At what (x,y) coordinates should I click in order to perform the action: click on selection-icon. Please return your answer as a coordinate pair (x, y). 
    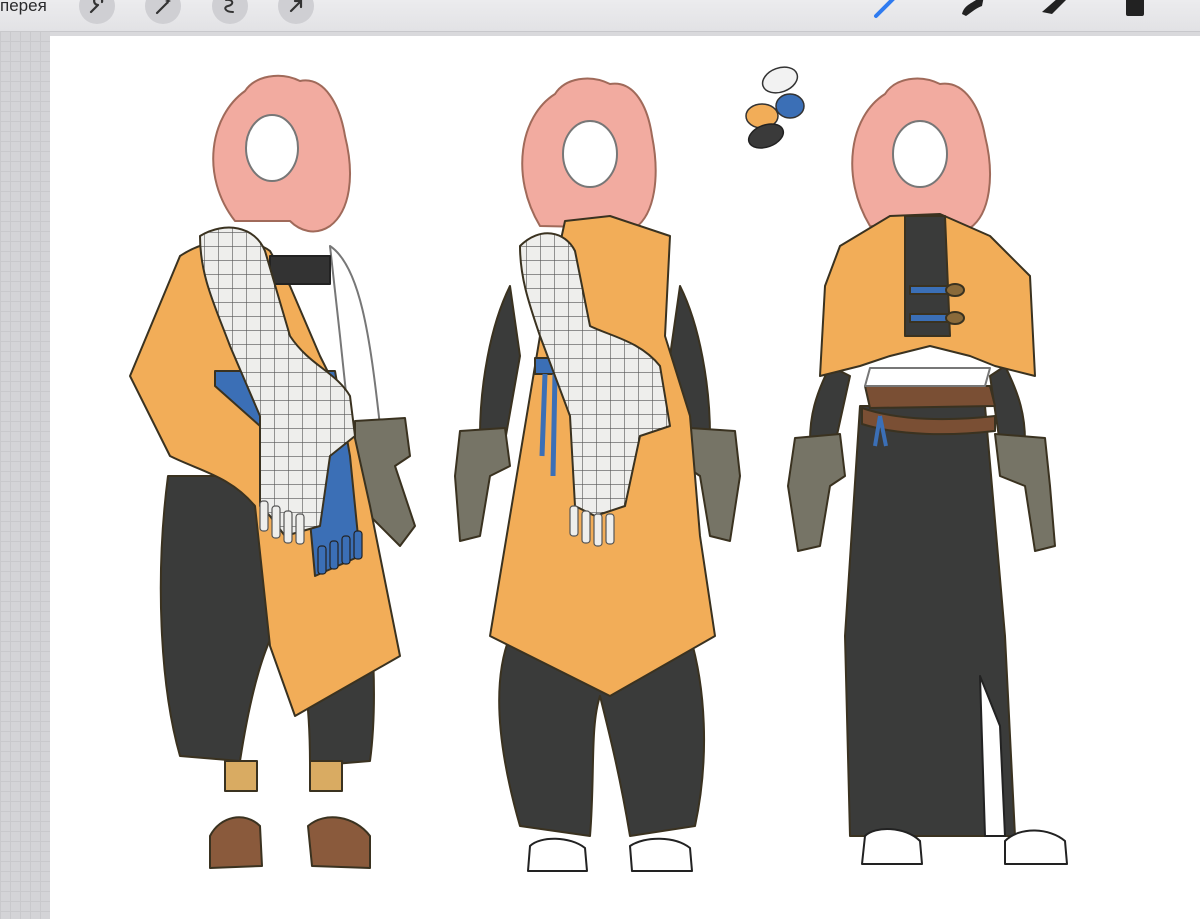
    Looking at the image, I should click on (230, 12).